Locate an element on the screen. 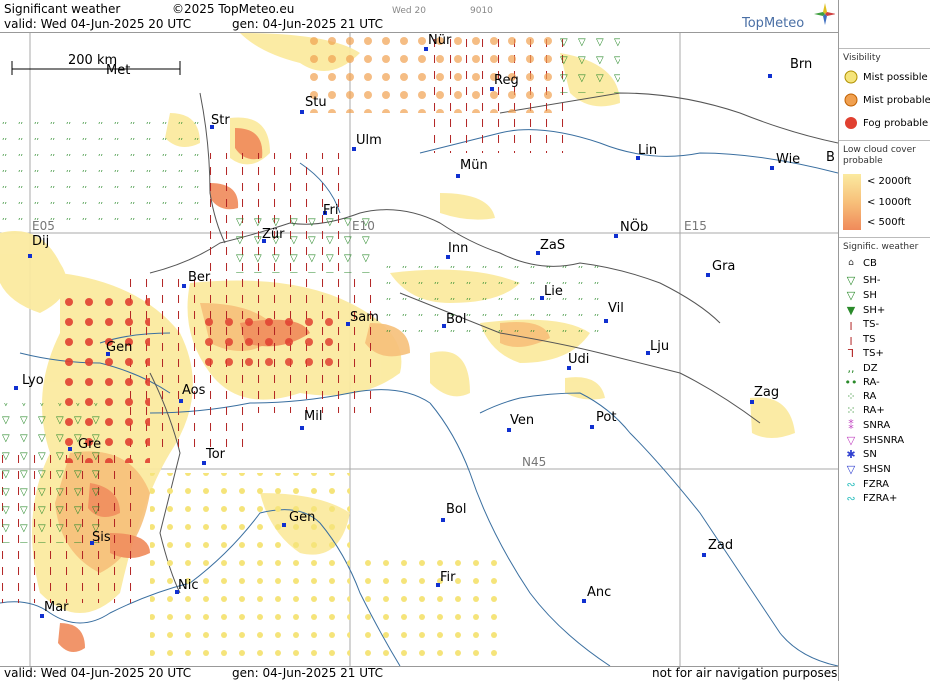  cb-icon: ⌂ is located at coordinates (851, 263).